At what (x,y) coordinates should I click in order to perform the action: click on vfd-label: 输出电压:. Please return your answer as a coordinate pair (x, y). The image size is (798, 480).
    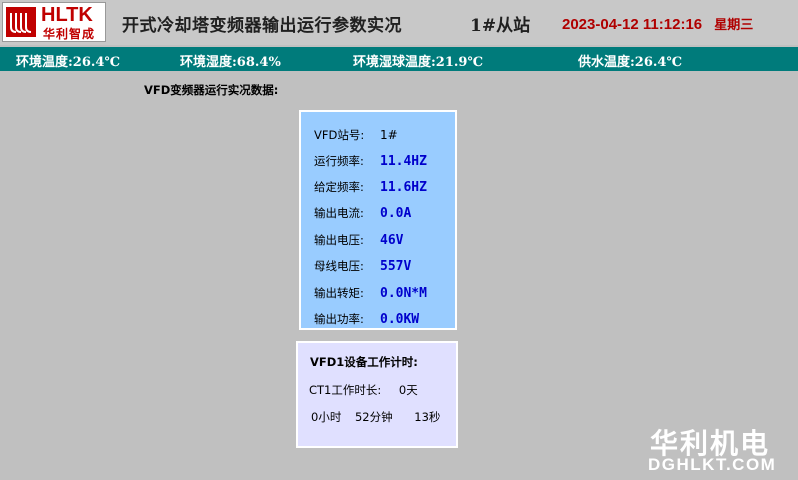
    Looking at the image, I should click on (339, 240).